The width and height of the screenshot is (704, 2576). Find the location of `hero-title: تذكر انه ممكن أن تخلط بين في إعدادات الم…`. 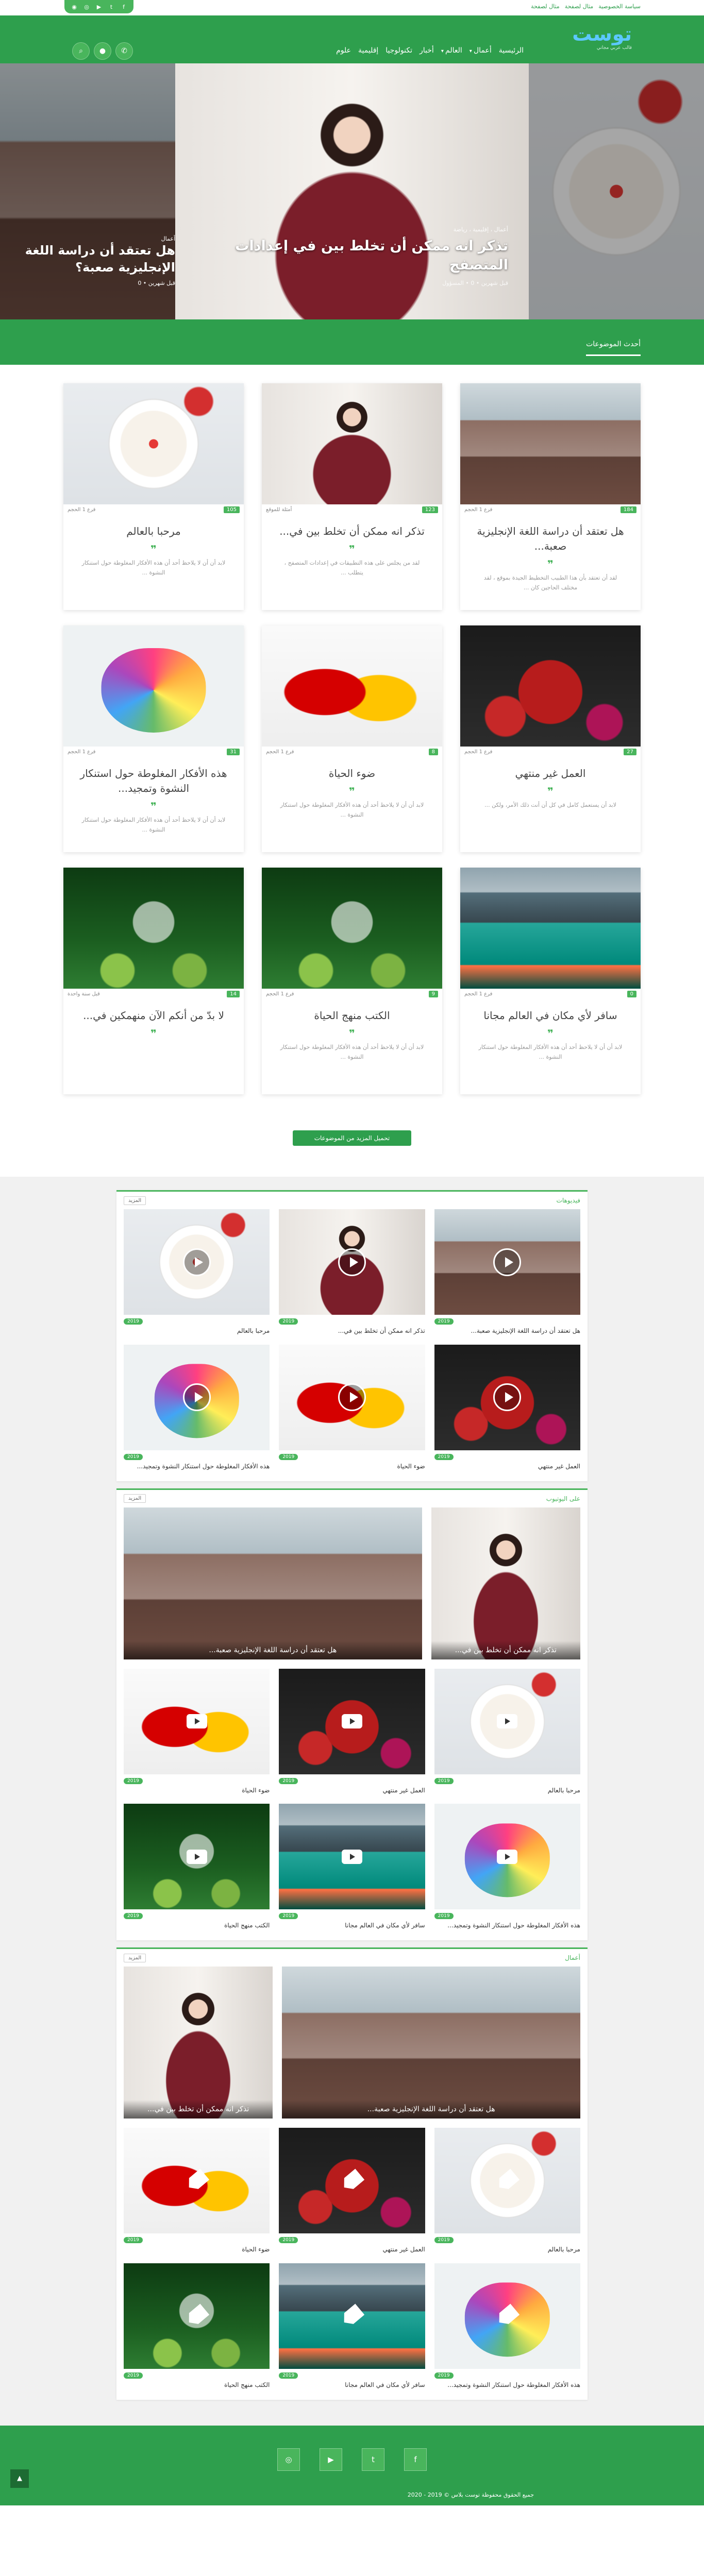

hero-title: تذكر انه ممكن أن تخلط بين في إعدادات الم… is located at coordinates (352, 256).